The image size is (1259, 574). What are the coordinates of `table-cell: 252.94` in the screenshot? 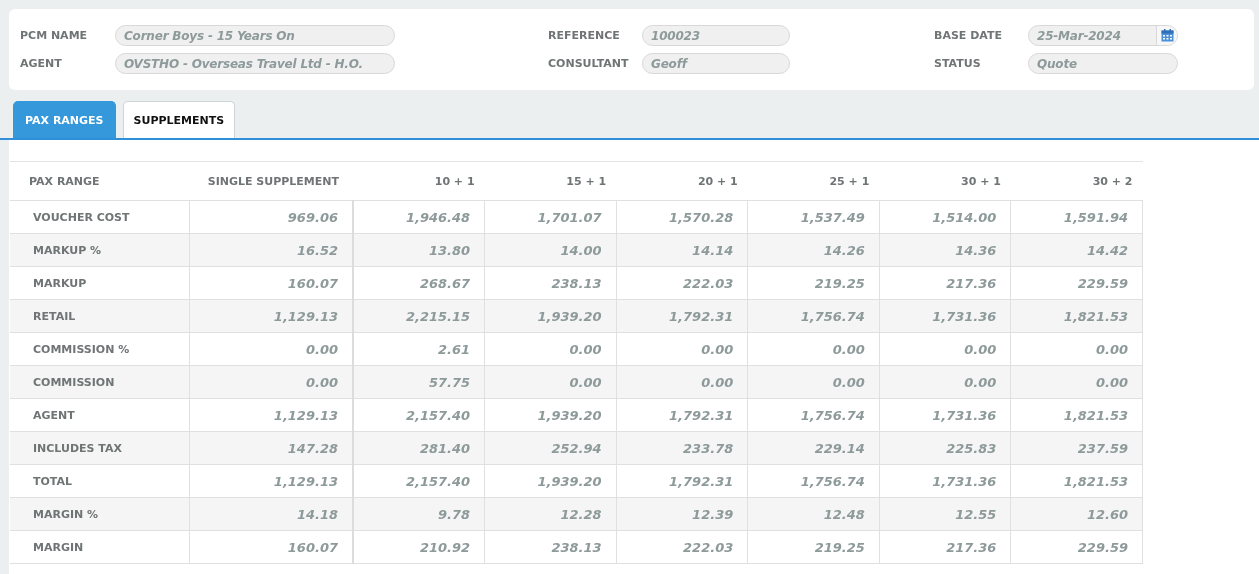 It's located at (550, 448).